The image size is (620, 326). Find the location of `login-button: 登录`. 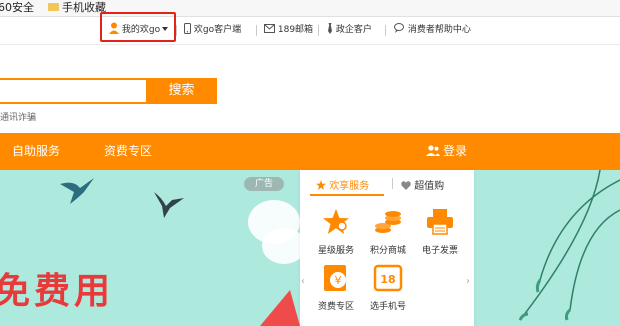

login-button: 登录 is located at coordinates (446, 151).